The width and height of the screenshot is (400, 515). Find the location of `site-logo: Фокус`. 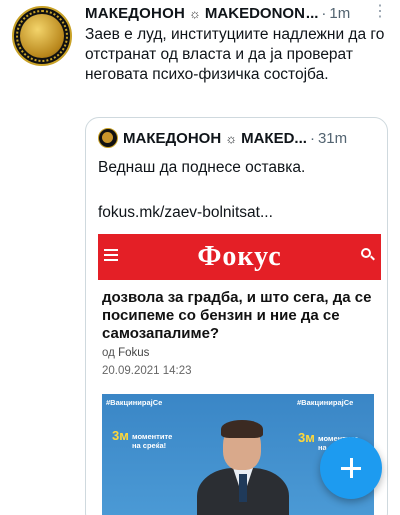

site-logo: Фокус is located at coordinates (239, 256).